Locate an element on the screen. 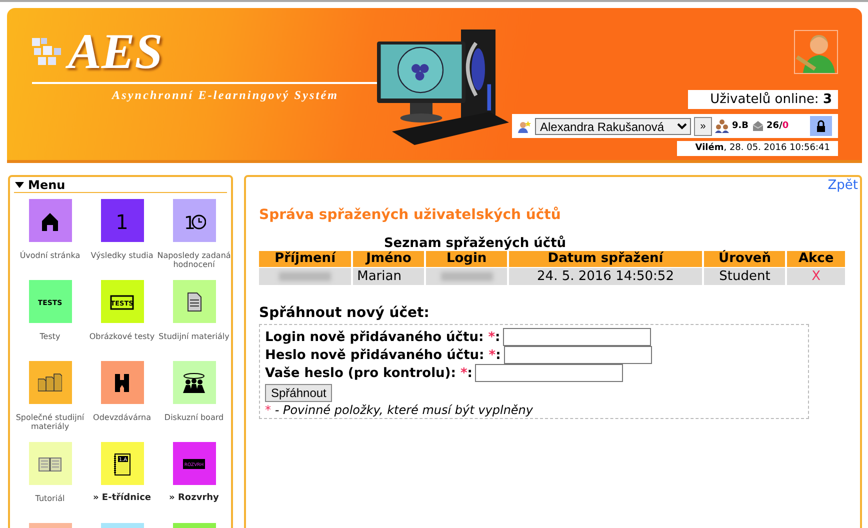  column-header: Úroveň is located at coordinates (745, 259).